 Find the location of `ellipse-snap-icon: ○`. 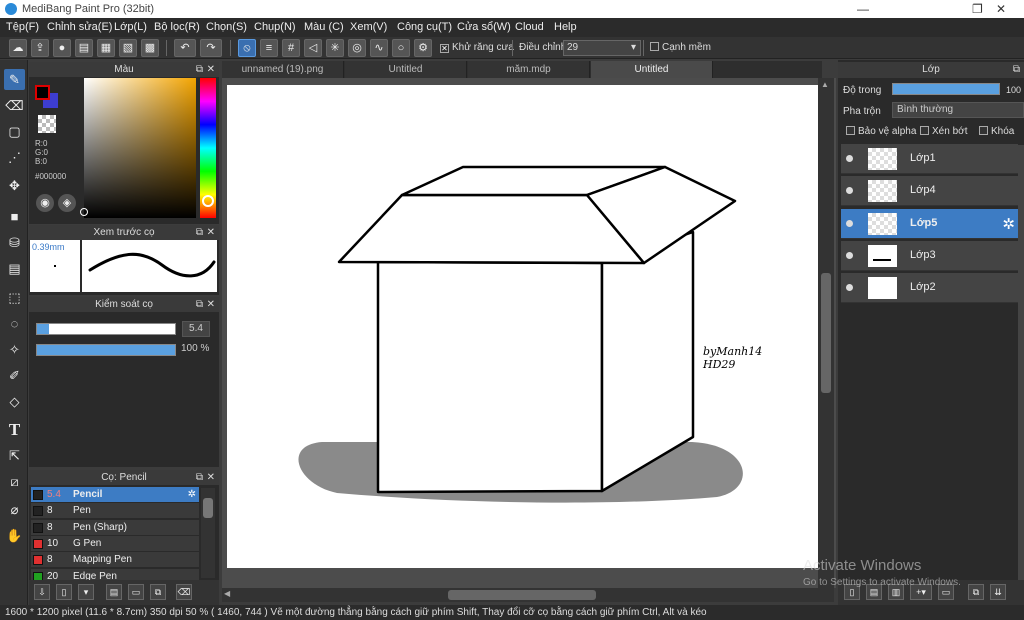

ellipse-snap-icon: ○ is located at coordinates (401, 48).